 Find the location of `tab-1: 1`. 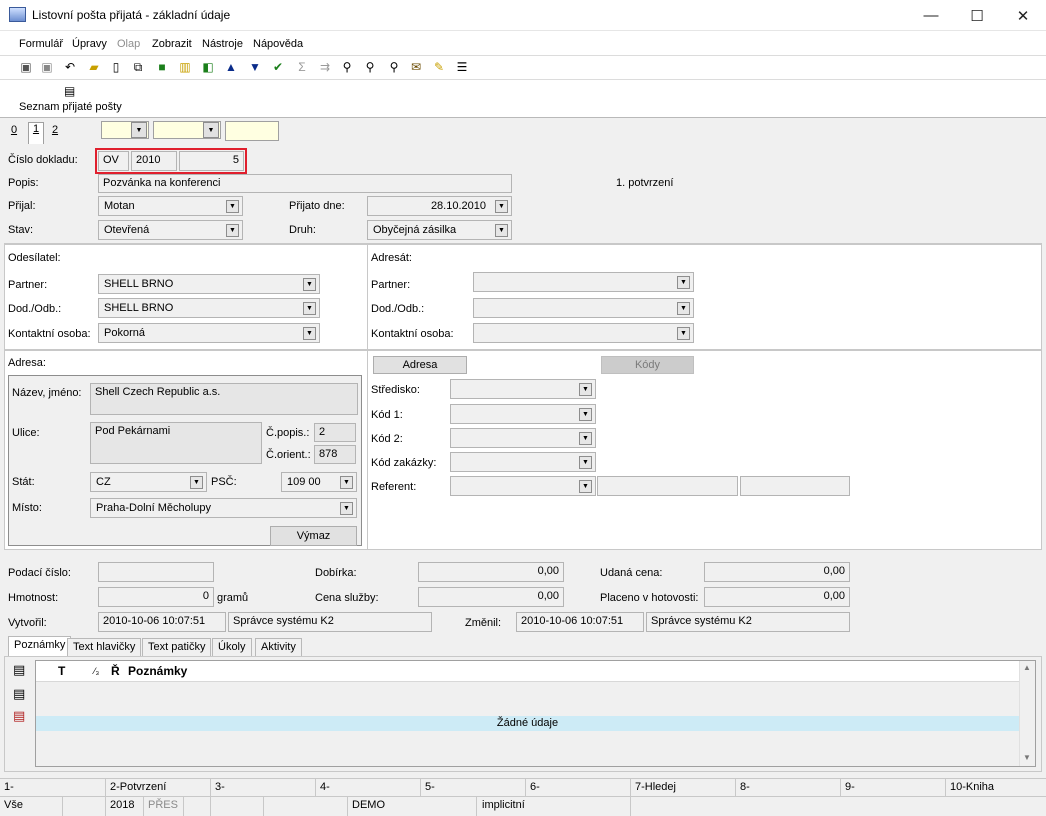

tab-1: 1 is located at coordinates (36, 133).